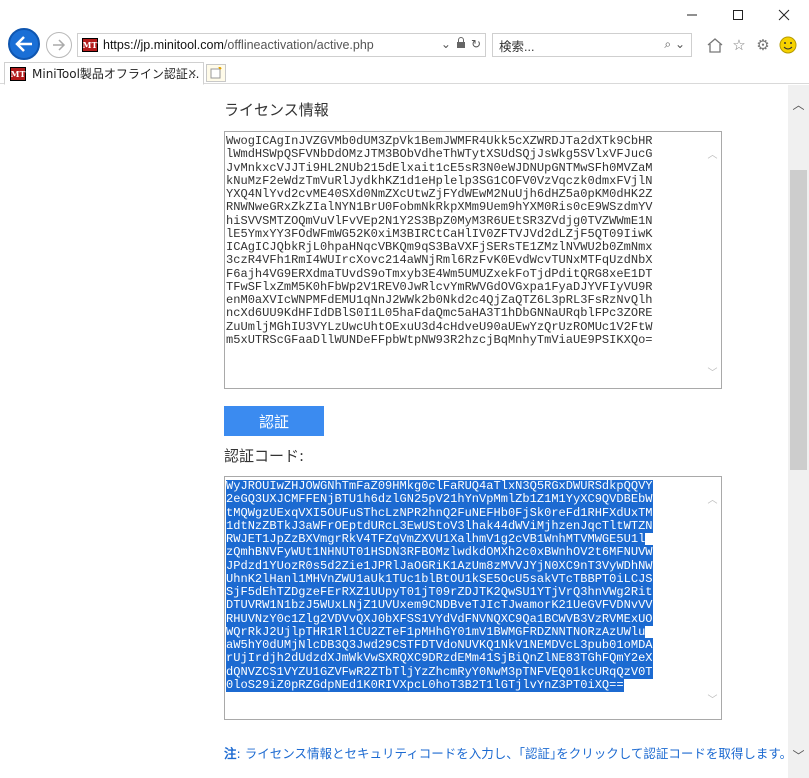 Image resolution: width=809 pixels, height=778 pixels. I want to click on site-favicon: MT, so click(90, 45).